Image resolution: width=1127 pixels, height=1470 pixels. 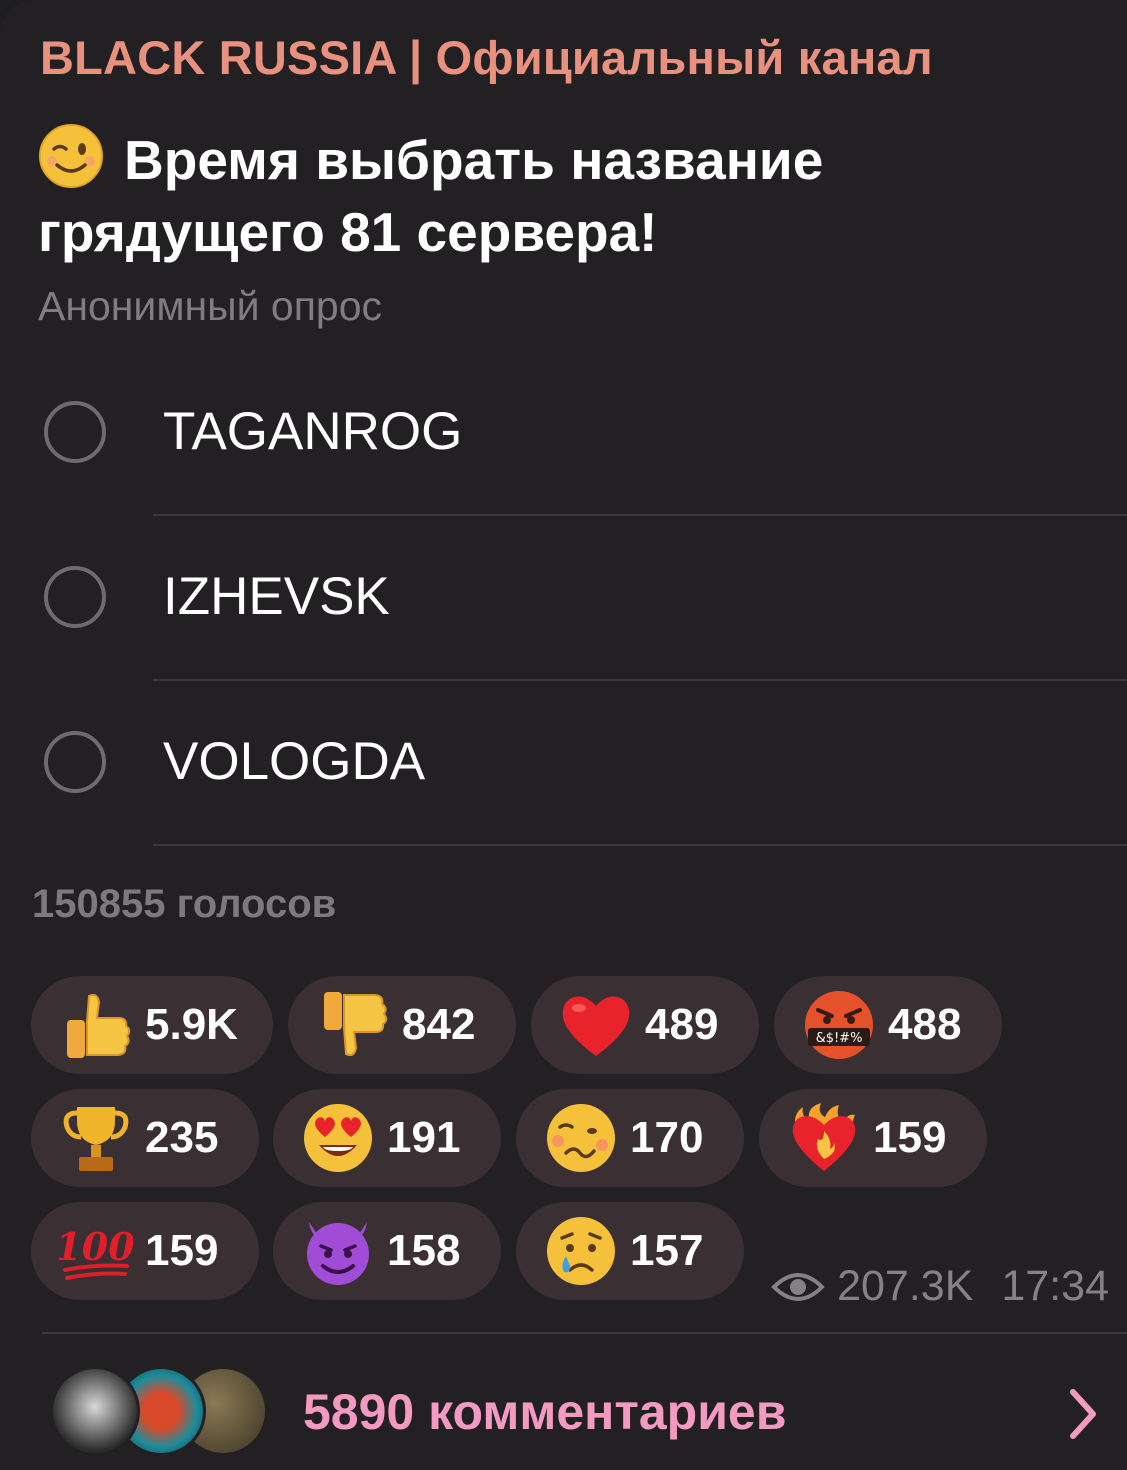 What do you see at coordinates (95, 1411) in the screenshot?
I see `avatar` at bounding box center [95, 1411].